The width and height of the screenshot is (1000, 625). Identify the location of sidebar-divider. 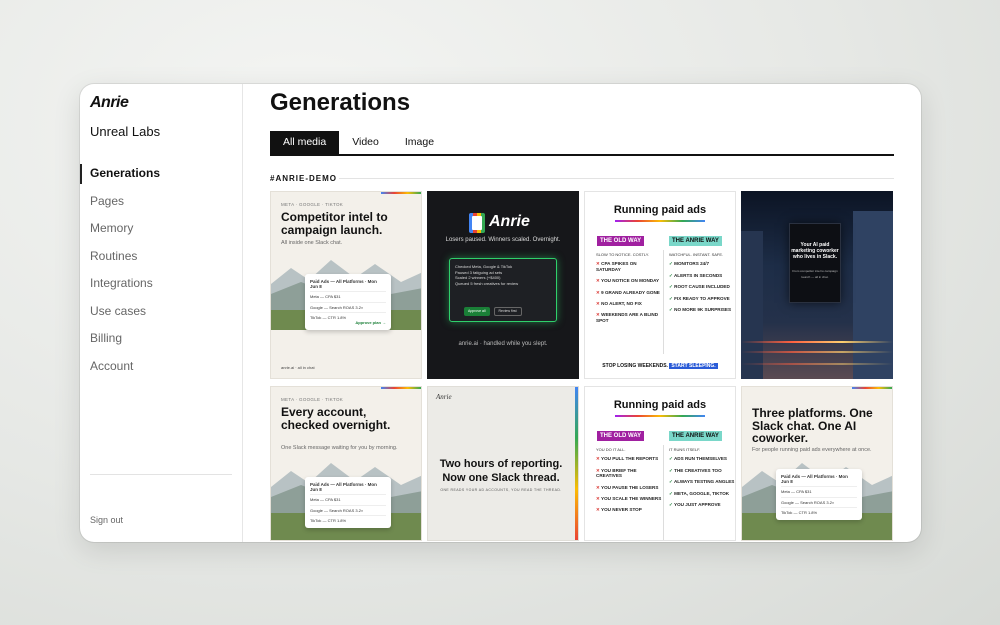
(161, 474).